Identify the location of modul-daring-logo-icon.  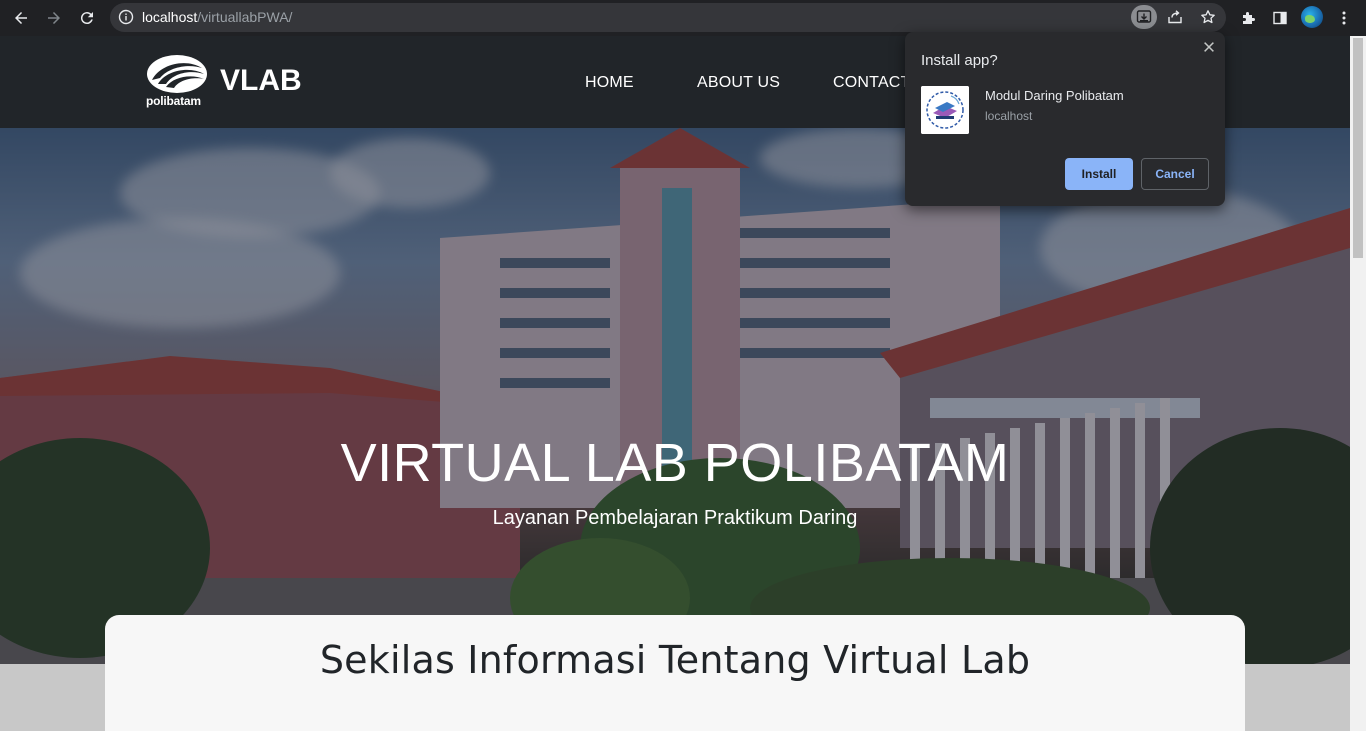
(945, 110).